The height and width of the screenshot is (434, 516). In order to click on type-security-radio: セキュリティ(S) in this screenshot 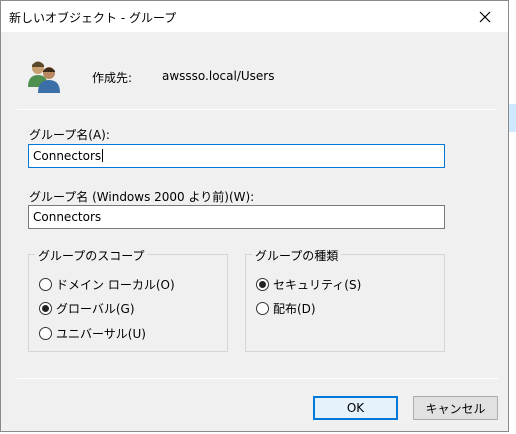, I will do `click(308, 284)`.